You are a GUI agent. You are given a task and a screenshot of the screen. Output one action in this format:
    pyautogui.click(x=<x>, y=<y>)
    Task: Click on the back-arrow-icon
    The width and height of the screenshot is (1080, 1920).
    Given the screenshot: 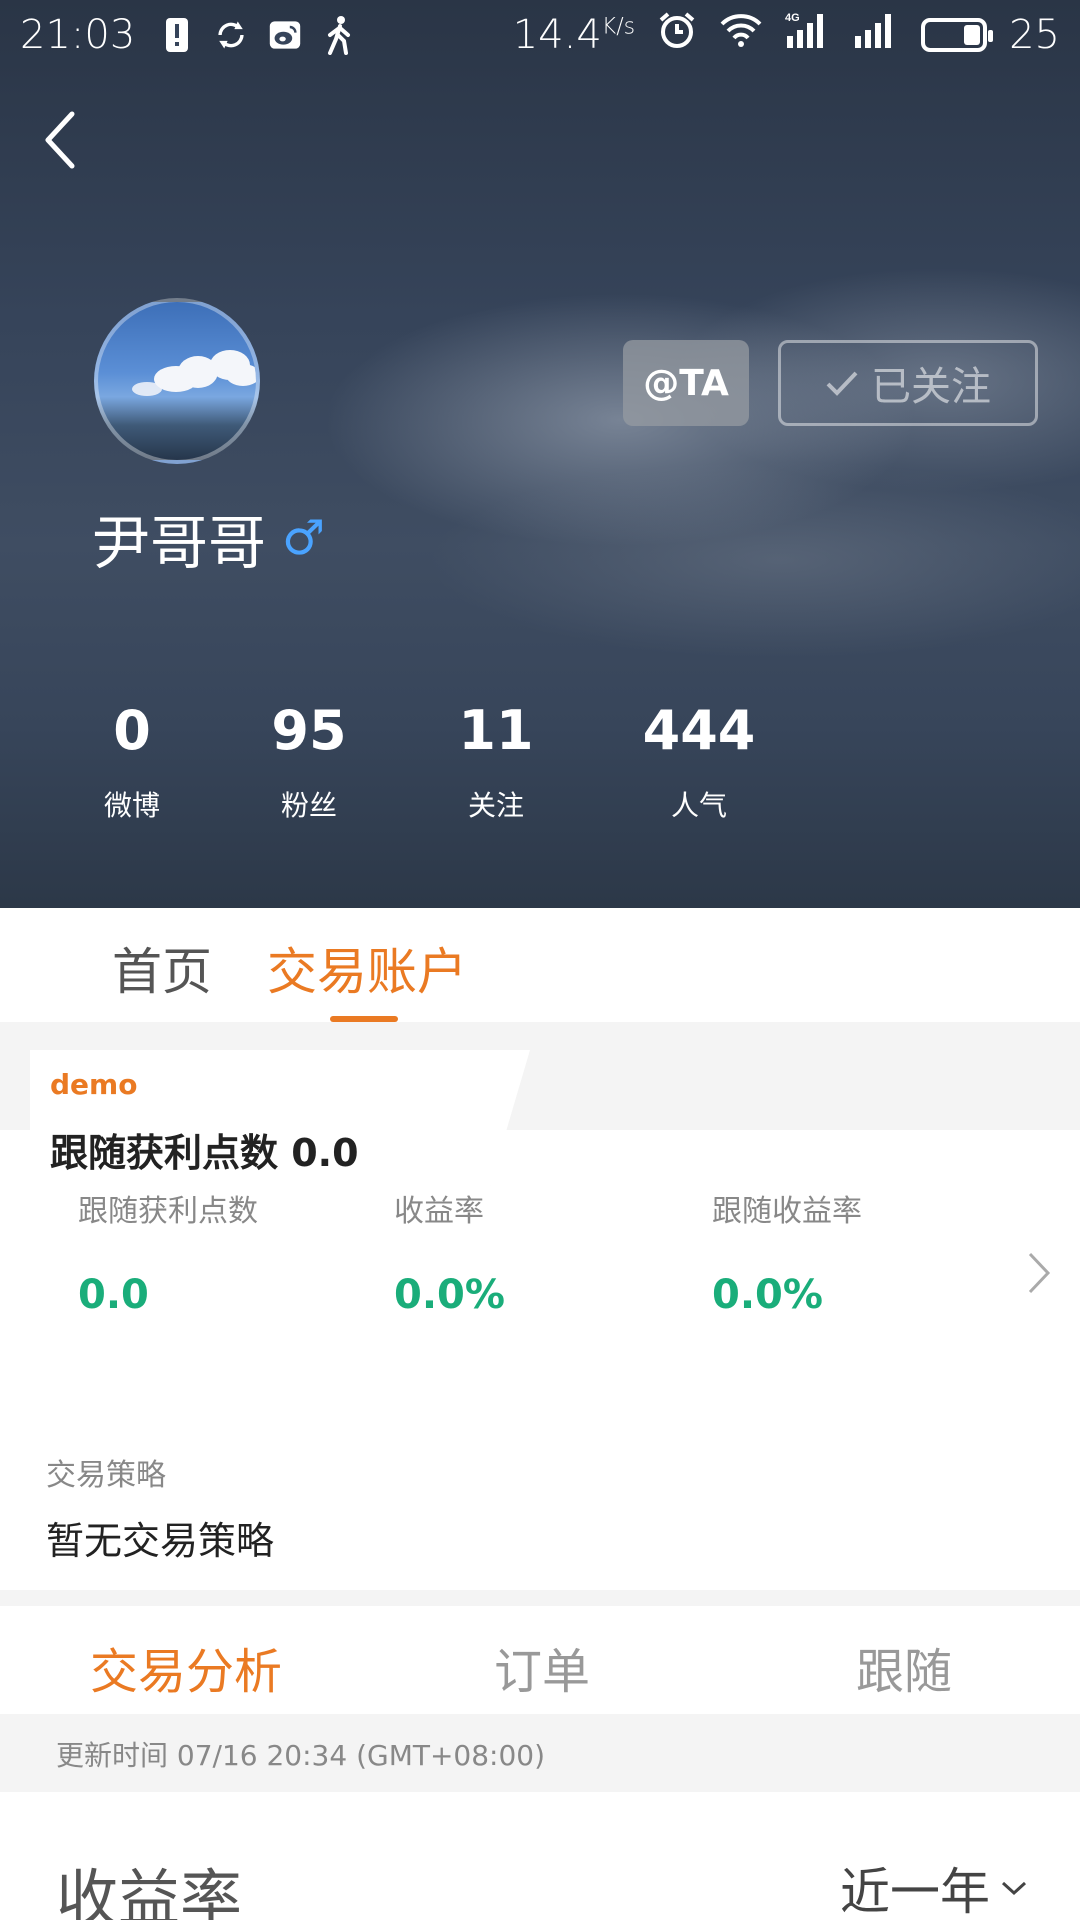 What is the action you would take?
    pyautogui.click(x=60, y=140)
    